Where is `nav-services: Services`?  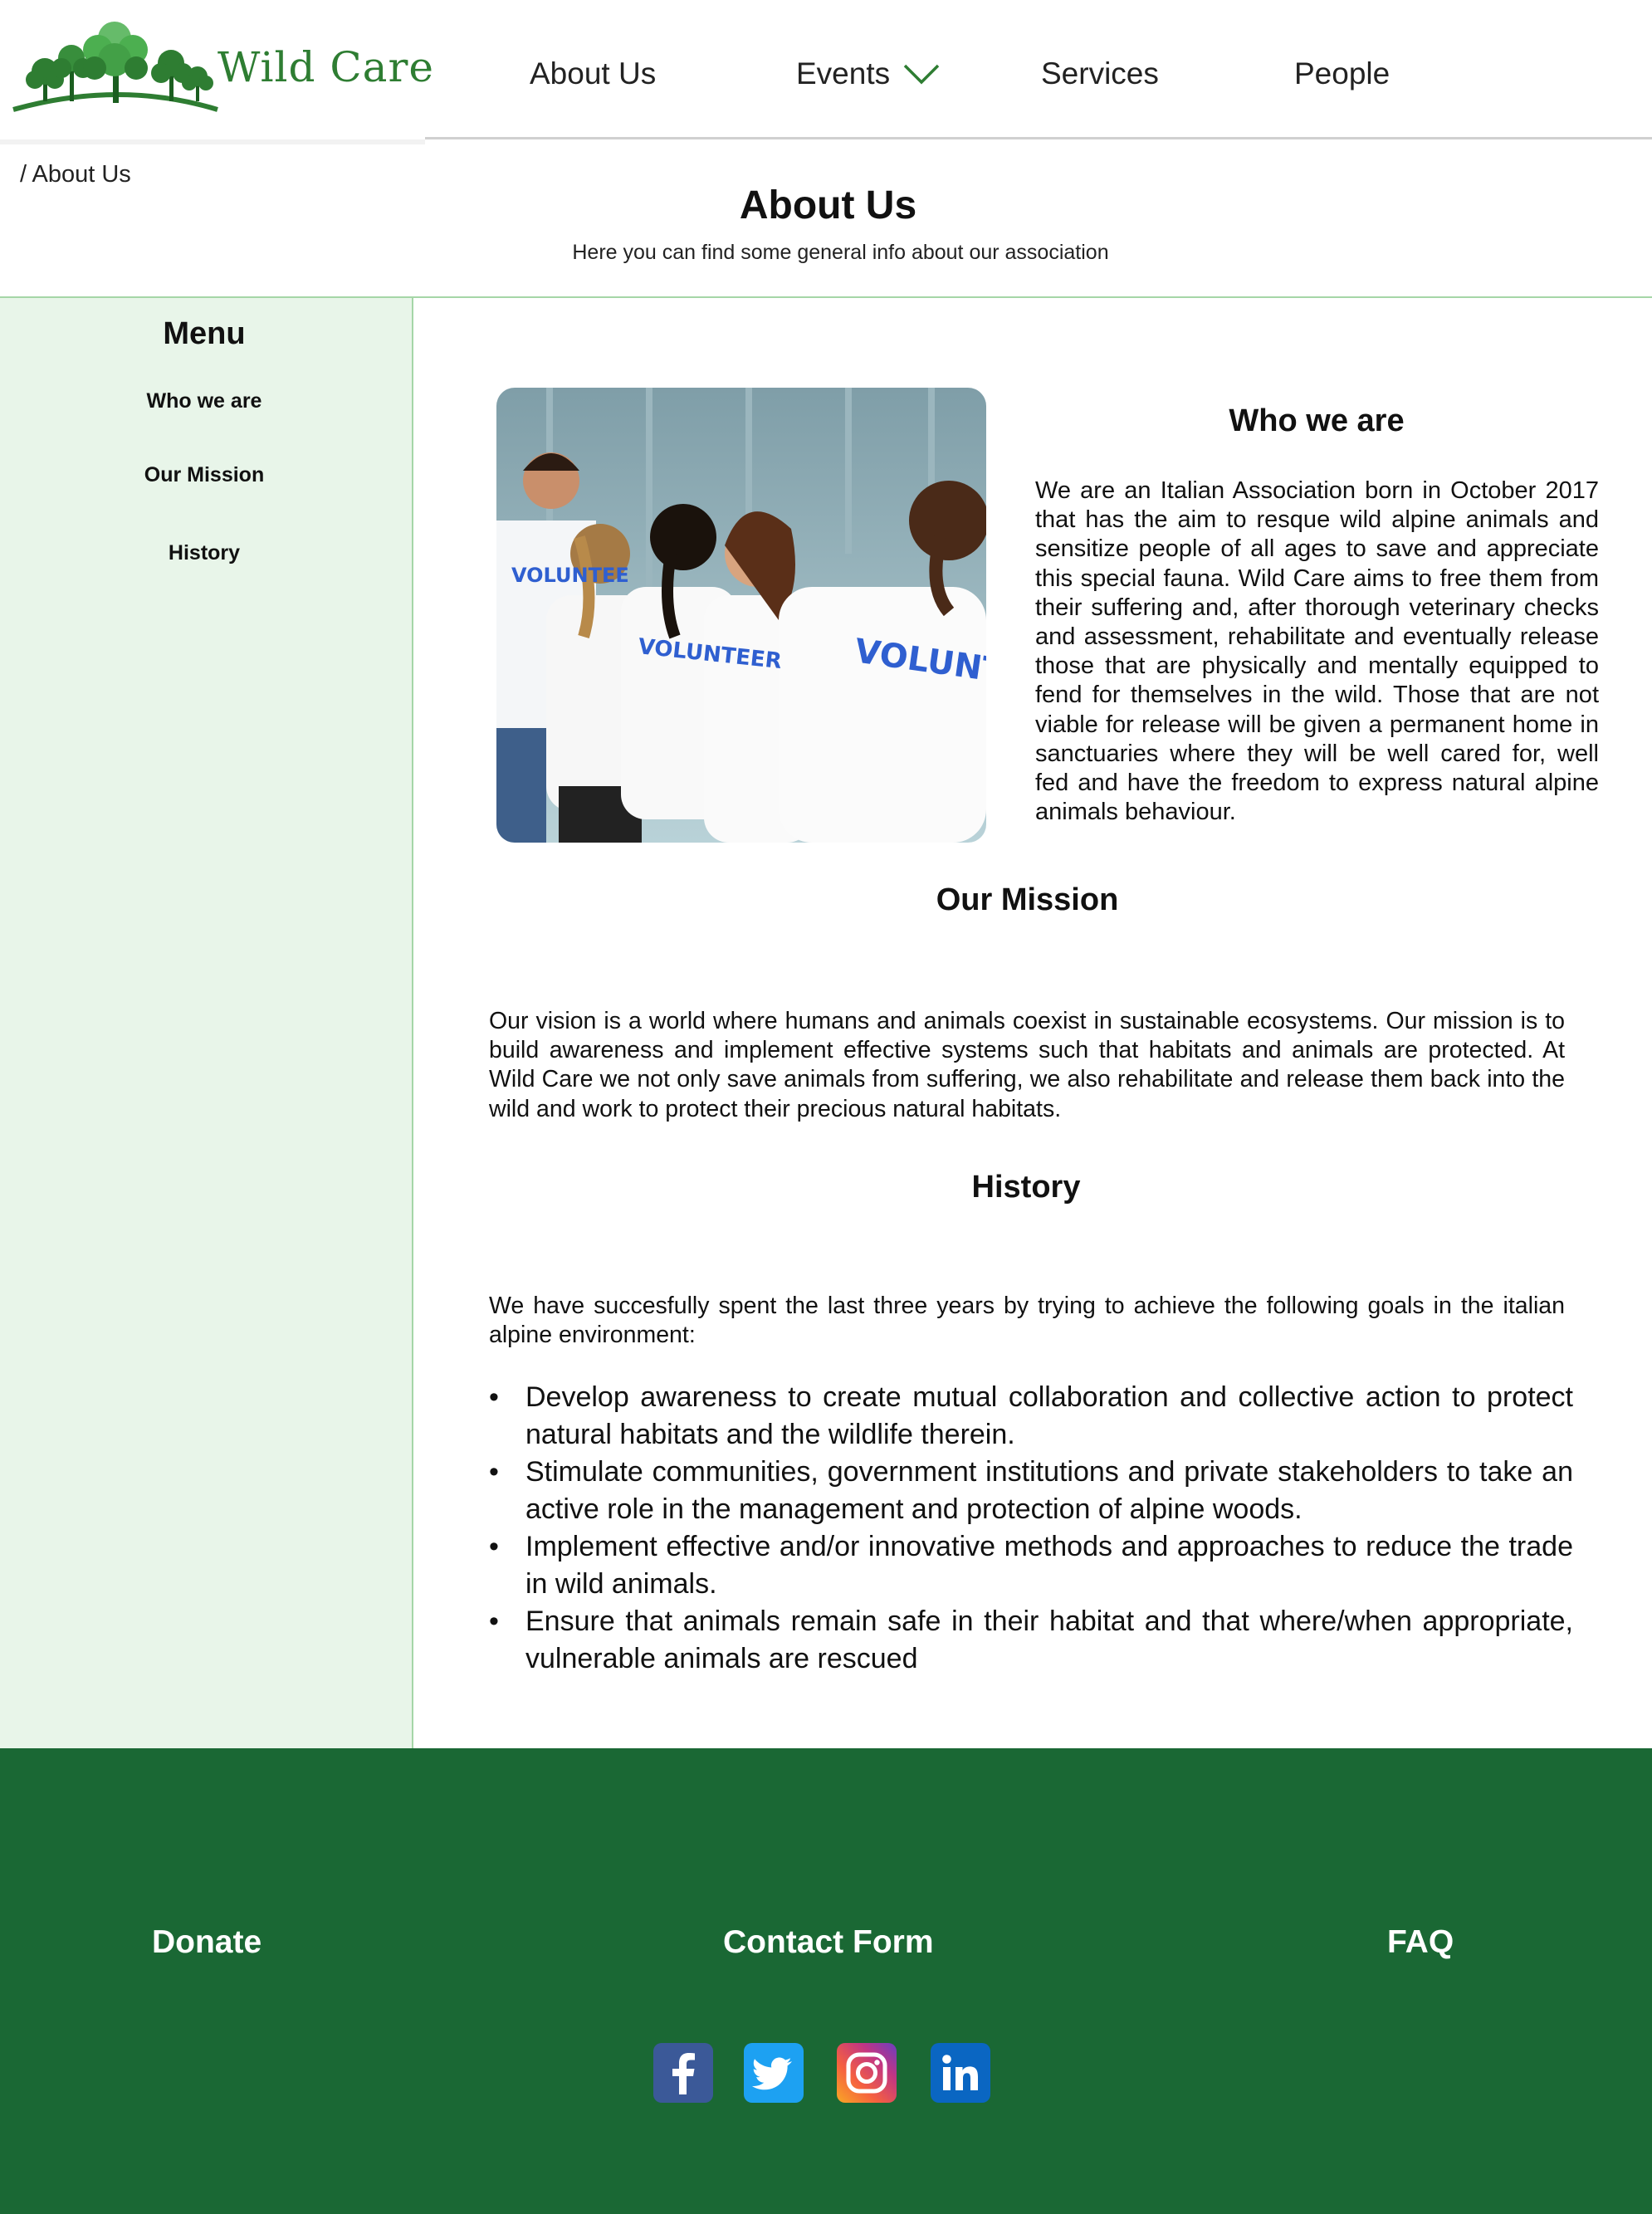 nav-services: Services is located at coordinates (1100, 73).